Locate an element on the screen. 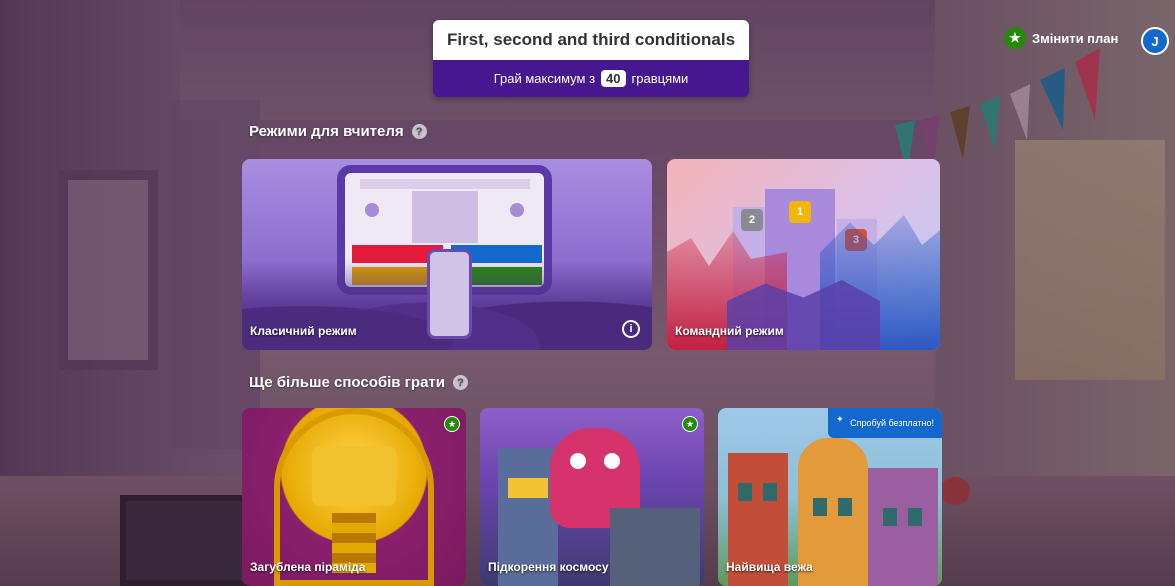 The height and width of the screenshot is (586, 1175). first-place-medal-icon: 1 is located at coordinates (800, 212).